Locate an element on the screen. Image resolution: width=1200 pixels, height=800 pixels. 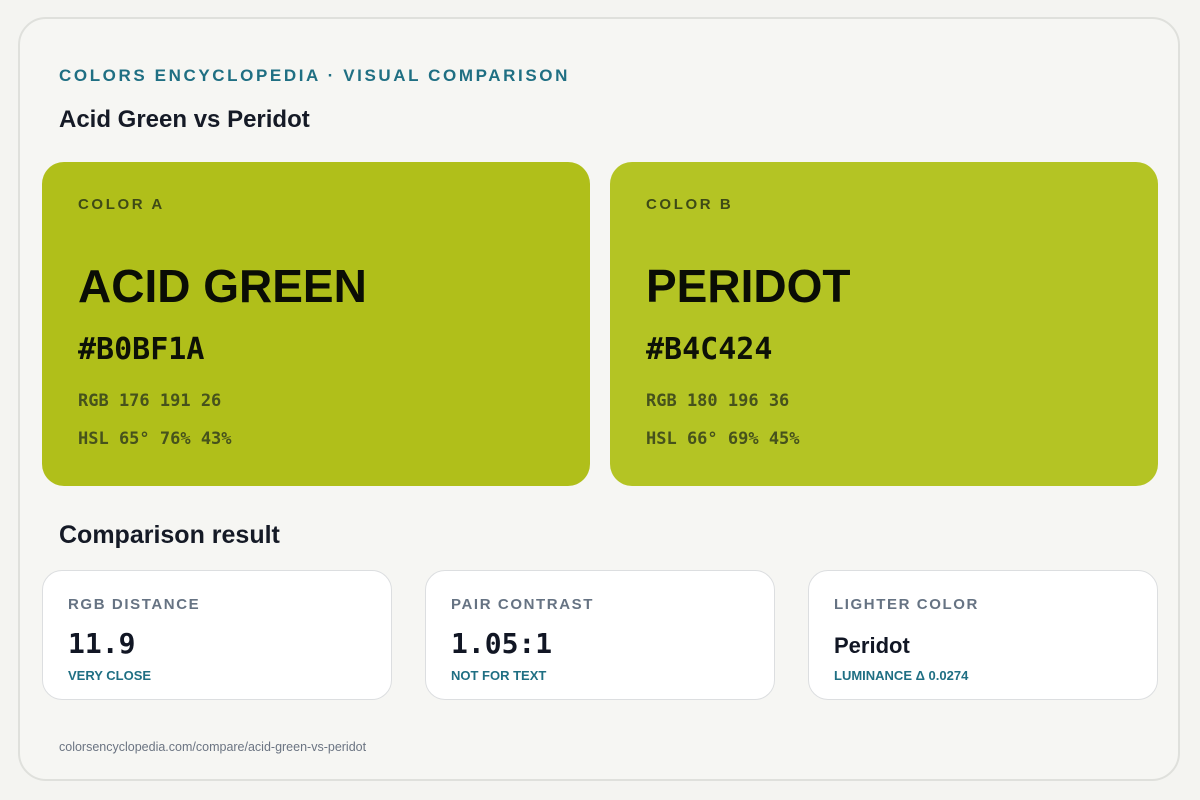
pair-contrast-card: PAIR CONTRAST 1.05:1 NOT FOR TEXT is located at coordinates (600, 635).